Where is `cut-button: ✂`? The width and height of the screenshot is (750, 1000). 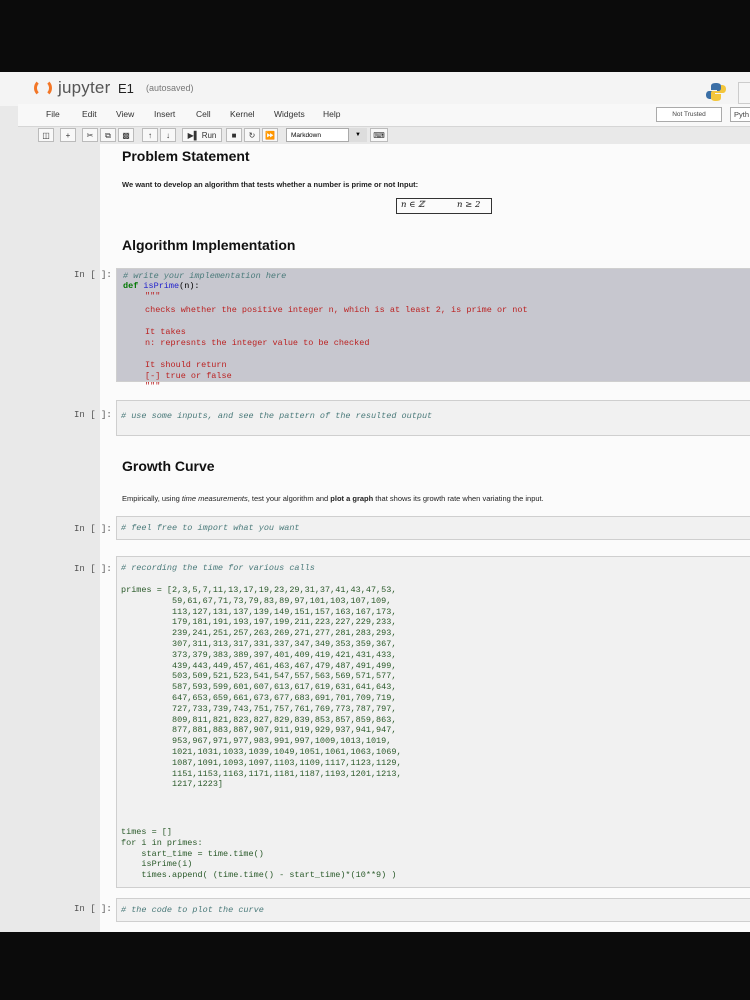 cut-button: ✂ is located at coordinates (90, 135).